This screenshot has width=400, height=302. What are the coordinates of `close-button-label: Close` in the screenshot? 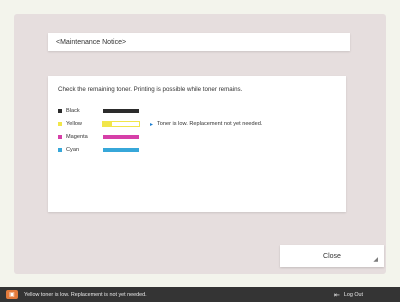 It's located at (332, 256).